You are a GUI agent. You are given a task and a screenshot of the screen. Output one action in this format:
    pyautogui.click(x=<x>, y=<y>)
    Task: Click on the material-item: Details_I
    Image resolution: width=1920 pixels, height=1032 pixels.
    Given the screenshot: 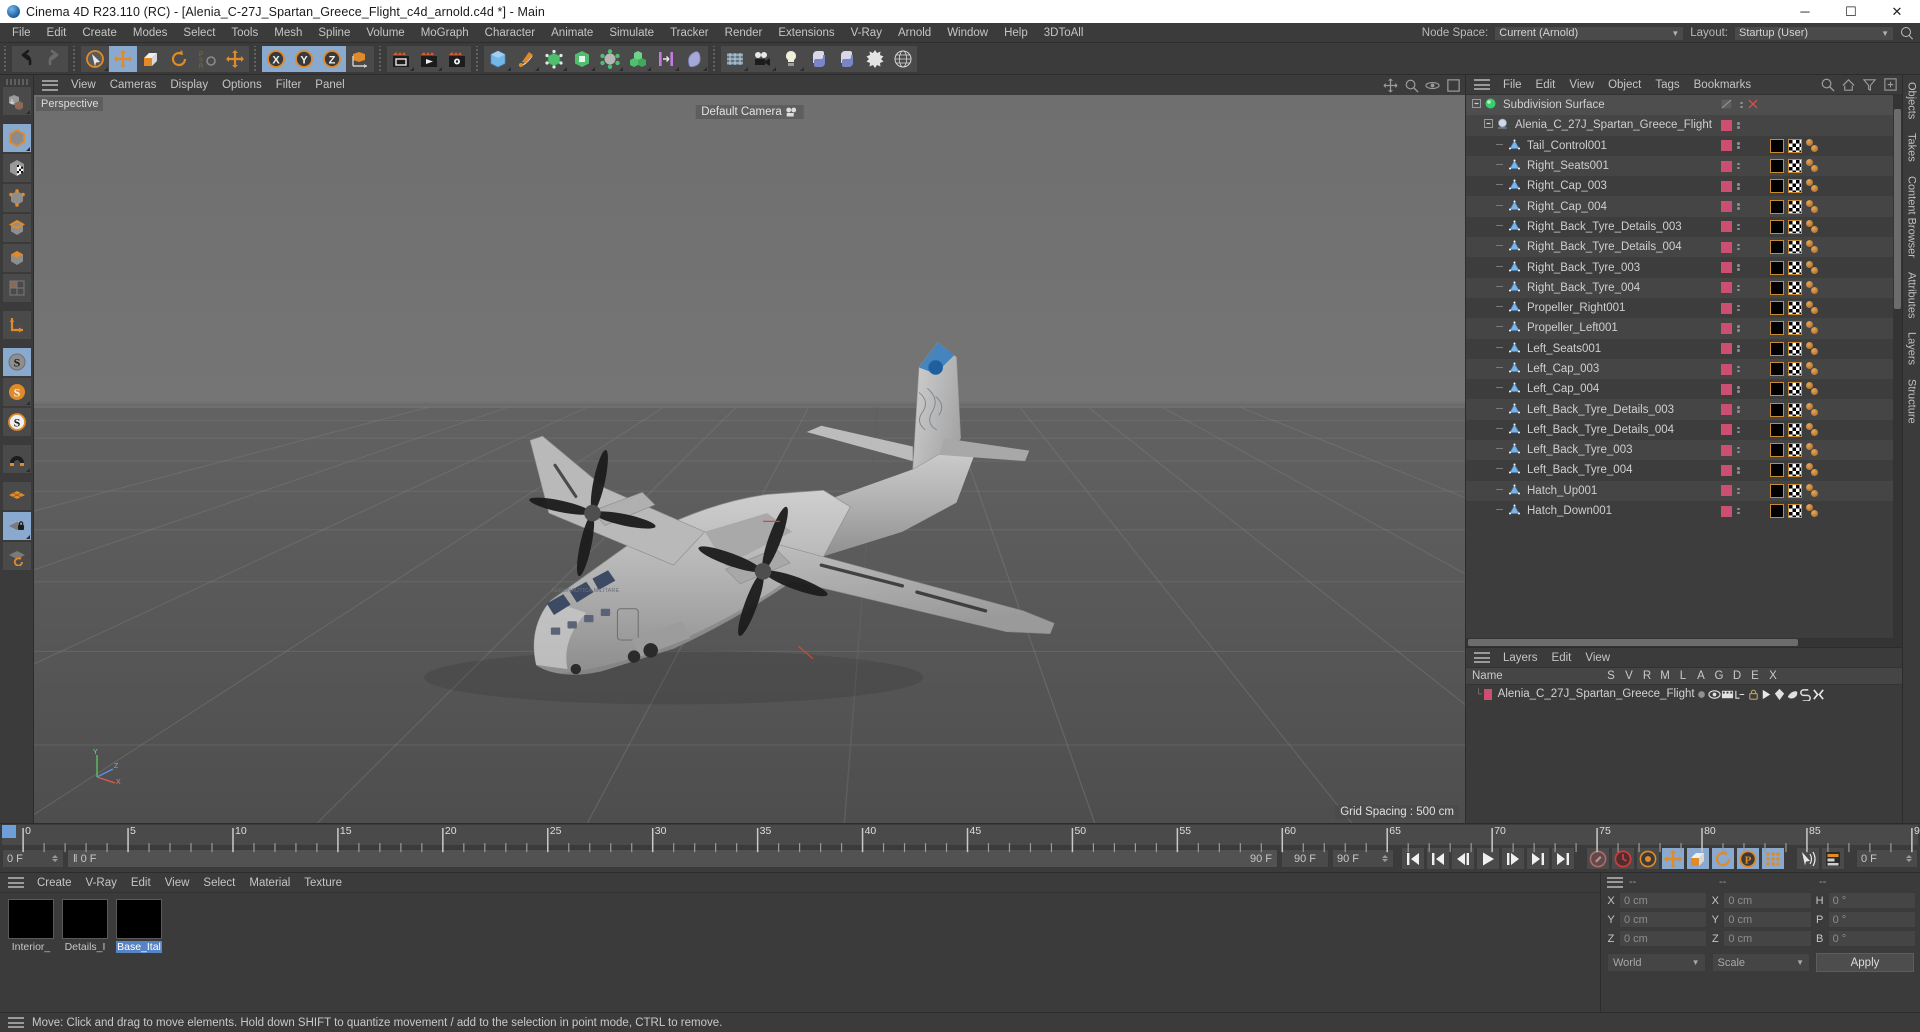 What is the action you would take?
    pyautogui.click(x=85, y=926)
    